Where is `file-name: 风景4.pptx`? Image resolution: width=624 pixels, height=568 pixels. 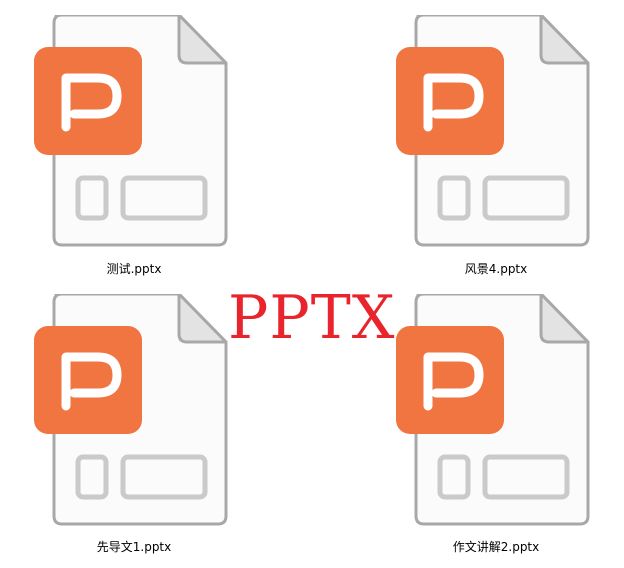
file-name: 风景4.pptx is located at coordinates (496, 269).